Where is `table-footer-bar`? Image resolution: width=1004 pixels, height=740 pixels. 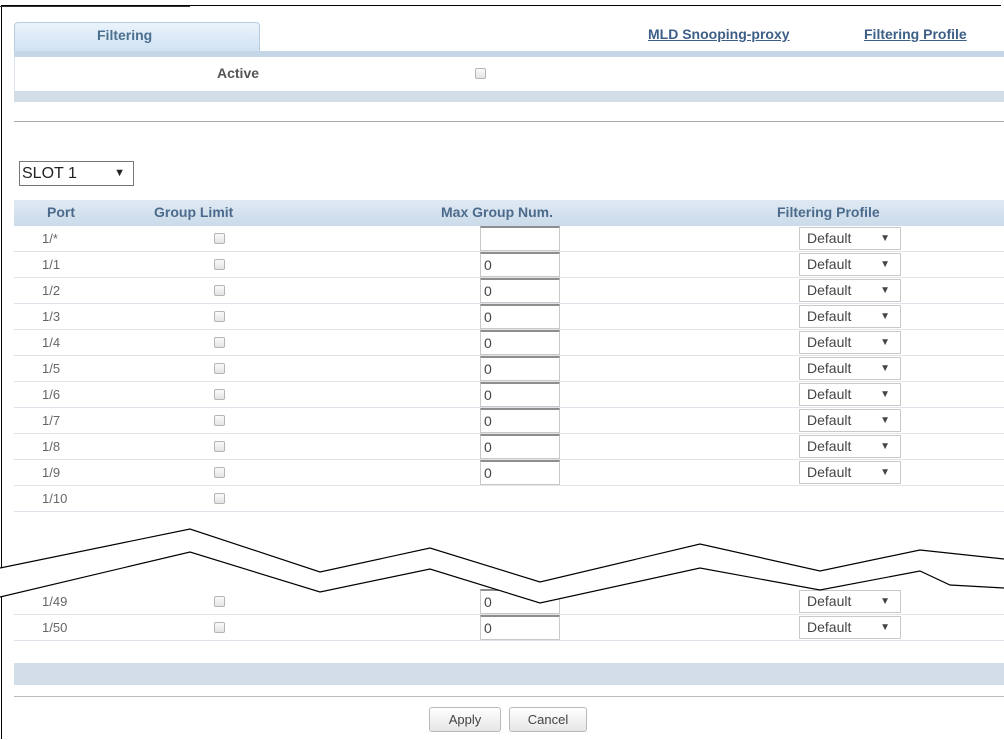
table-footer-bar is located at coordinates (509, 674).